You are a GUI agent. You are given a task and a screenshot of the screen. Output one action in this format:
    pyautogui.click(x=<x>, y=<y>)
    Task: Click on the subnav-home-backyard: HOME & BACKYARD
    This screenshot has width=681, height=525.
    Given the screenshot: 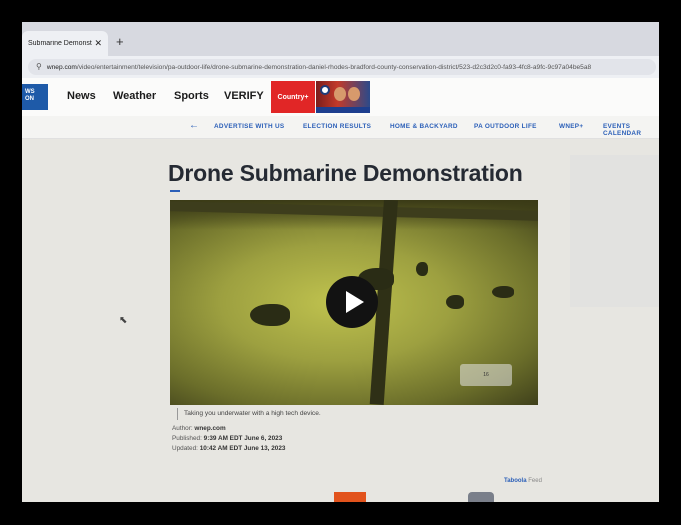 What is the action you would take?
    pyautogui.click(x=424, y=126)
    